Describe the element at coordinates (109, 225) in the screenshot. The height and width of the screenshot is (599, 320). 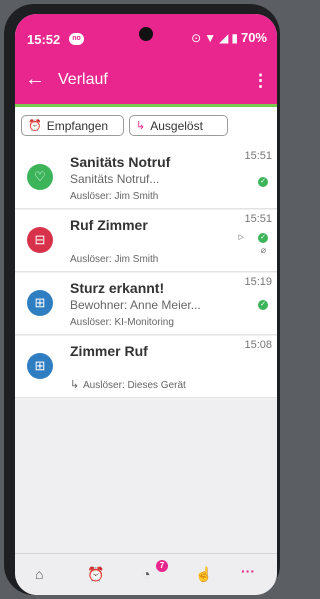
I see `entry-title: Ruf Zimmer` at that location.